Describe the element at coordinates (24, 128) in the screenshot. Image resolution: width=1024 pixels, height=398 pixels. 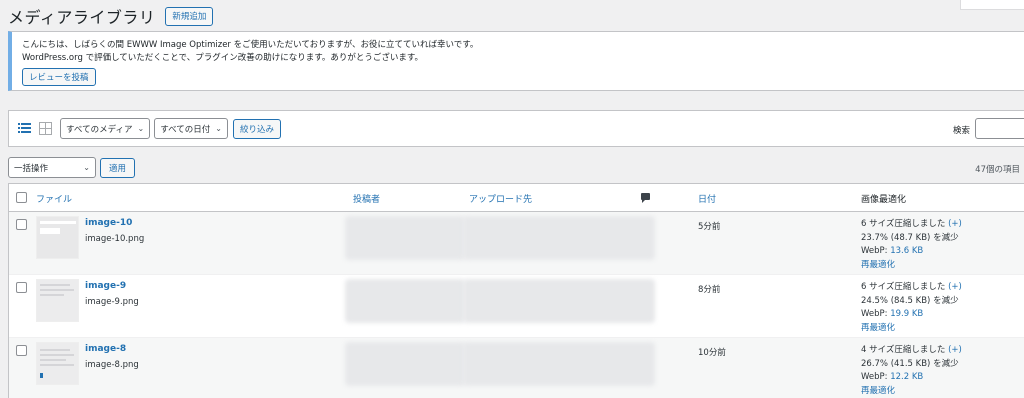
I see `list-view-icon` at that location.